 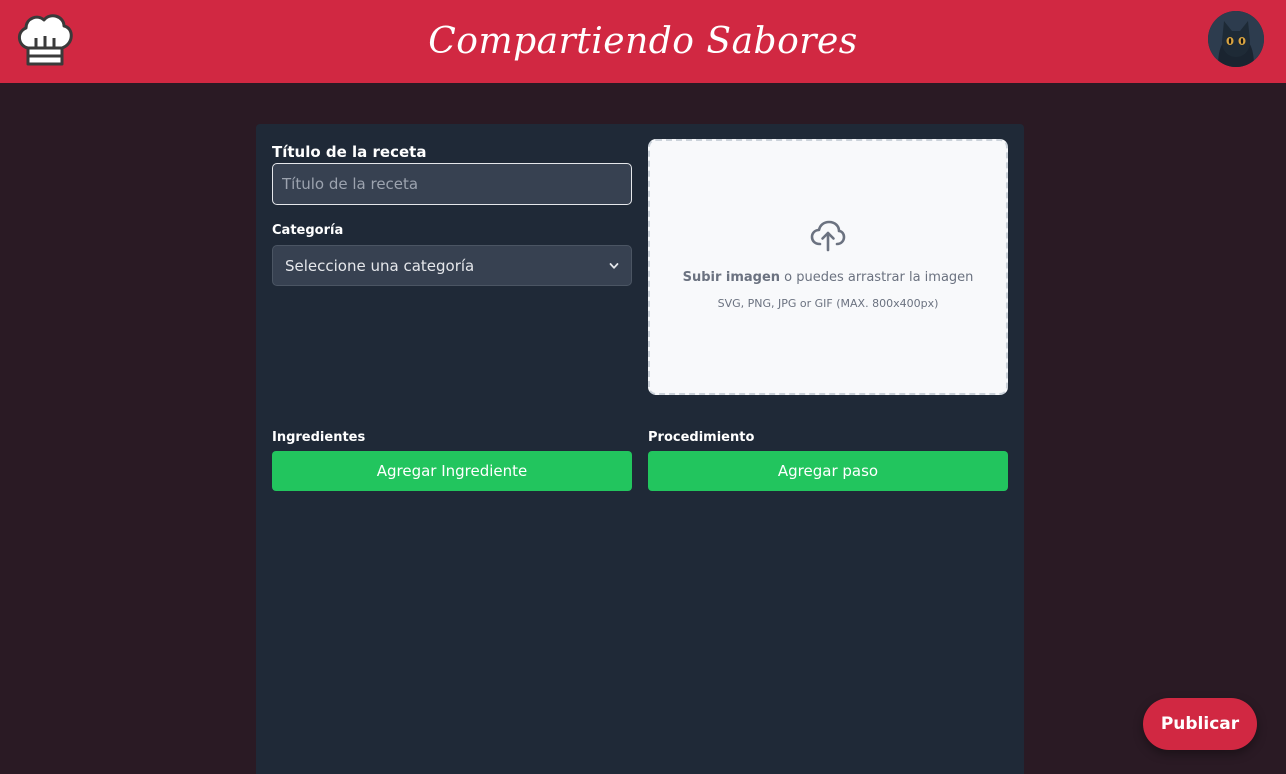 I want to click on upload-rest-text: o puedes arrastrar la imagen, so click(x=877, y=277).